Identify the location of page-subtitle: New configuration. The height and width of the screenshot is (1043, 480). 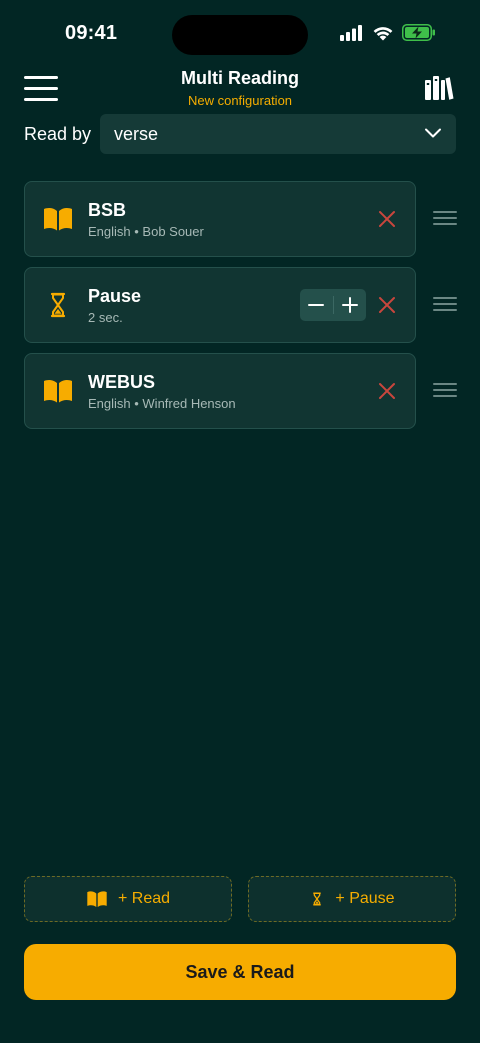
(240, 100).